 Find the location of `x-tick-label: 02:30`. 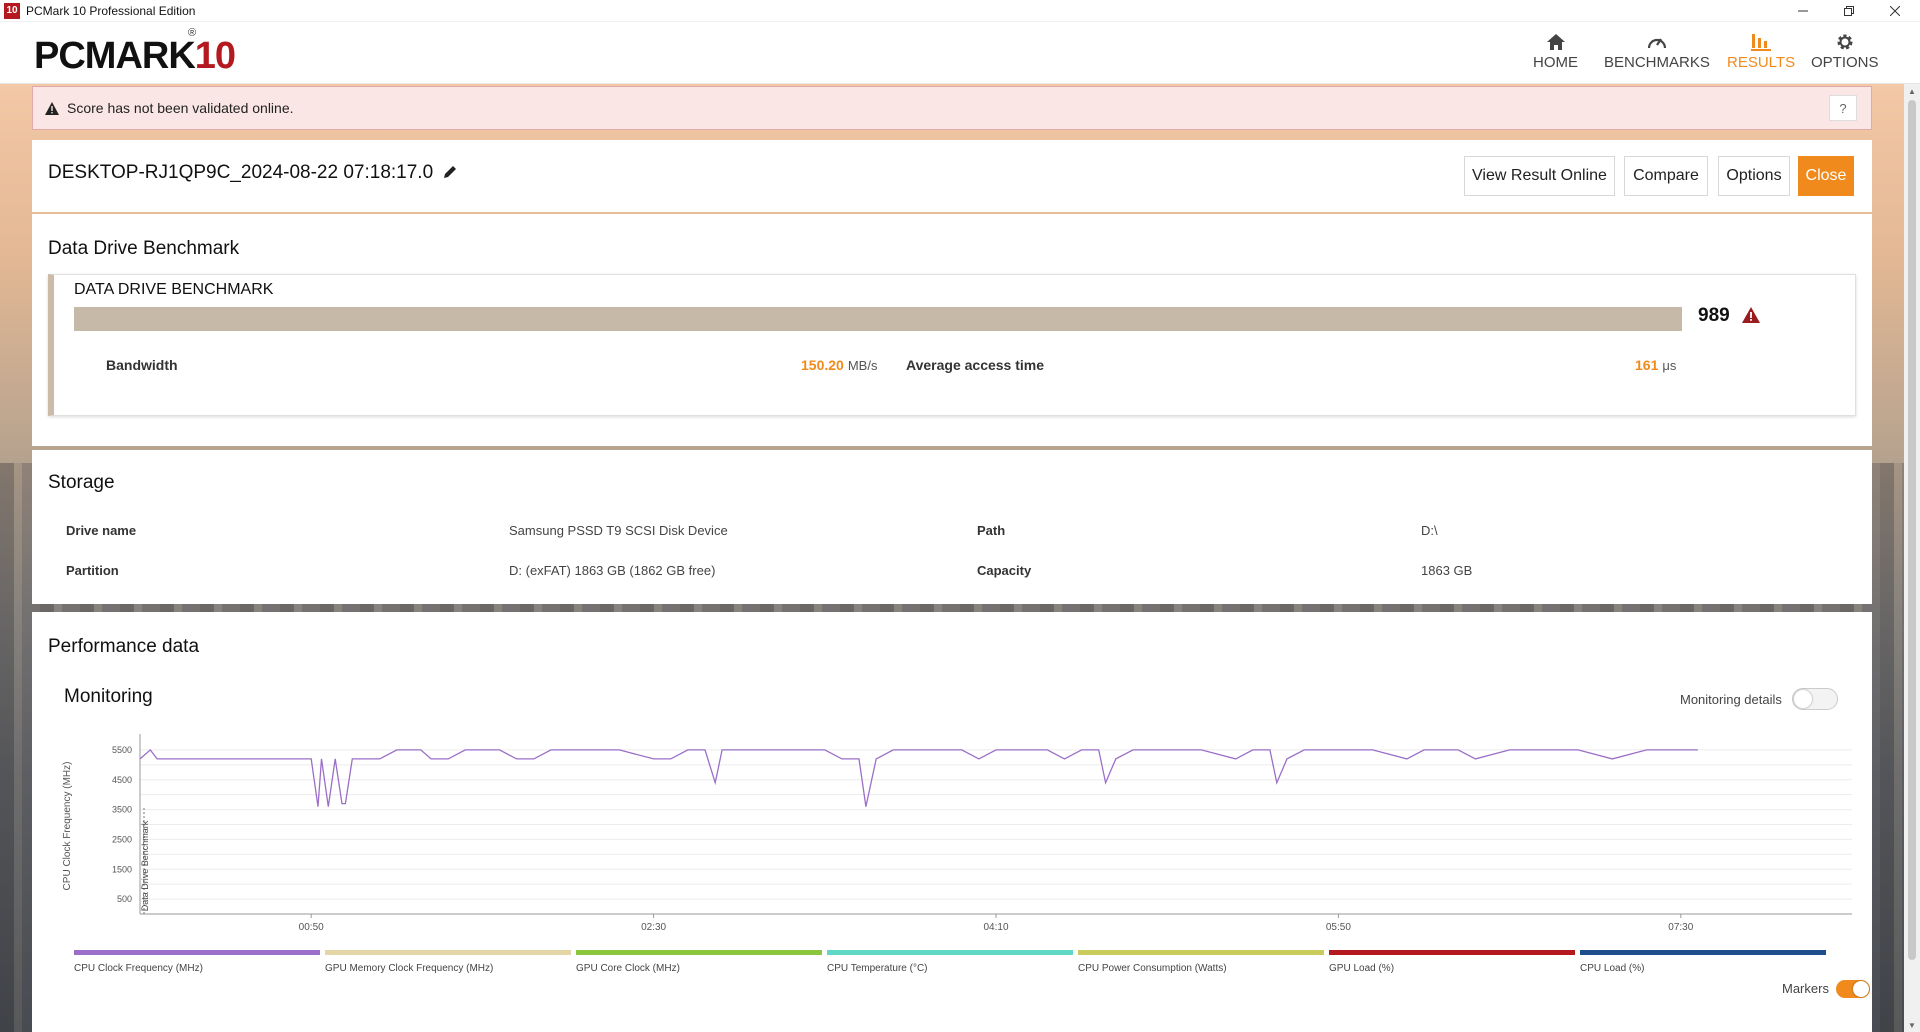

x-tick-label: 02:30 is located at coordinates (653, 927).